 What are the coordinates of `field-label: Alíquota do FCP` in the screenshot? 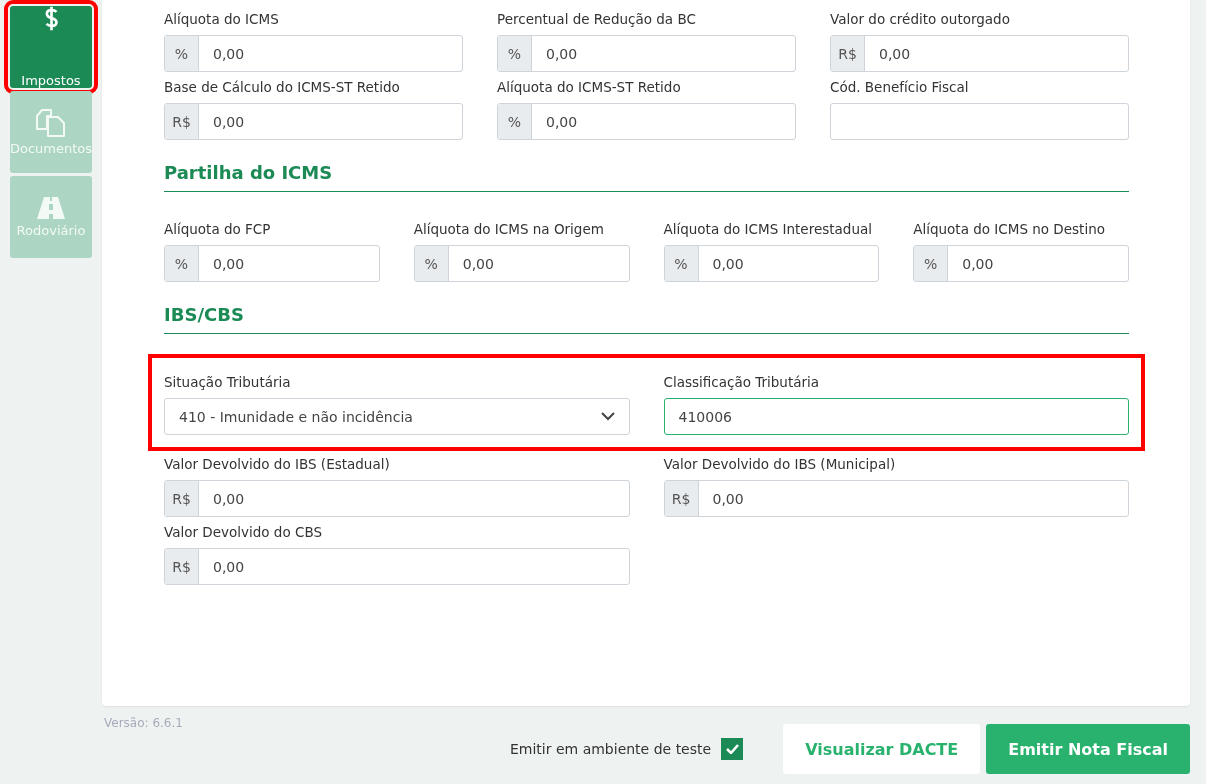 It's located at (218, 229).